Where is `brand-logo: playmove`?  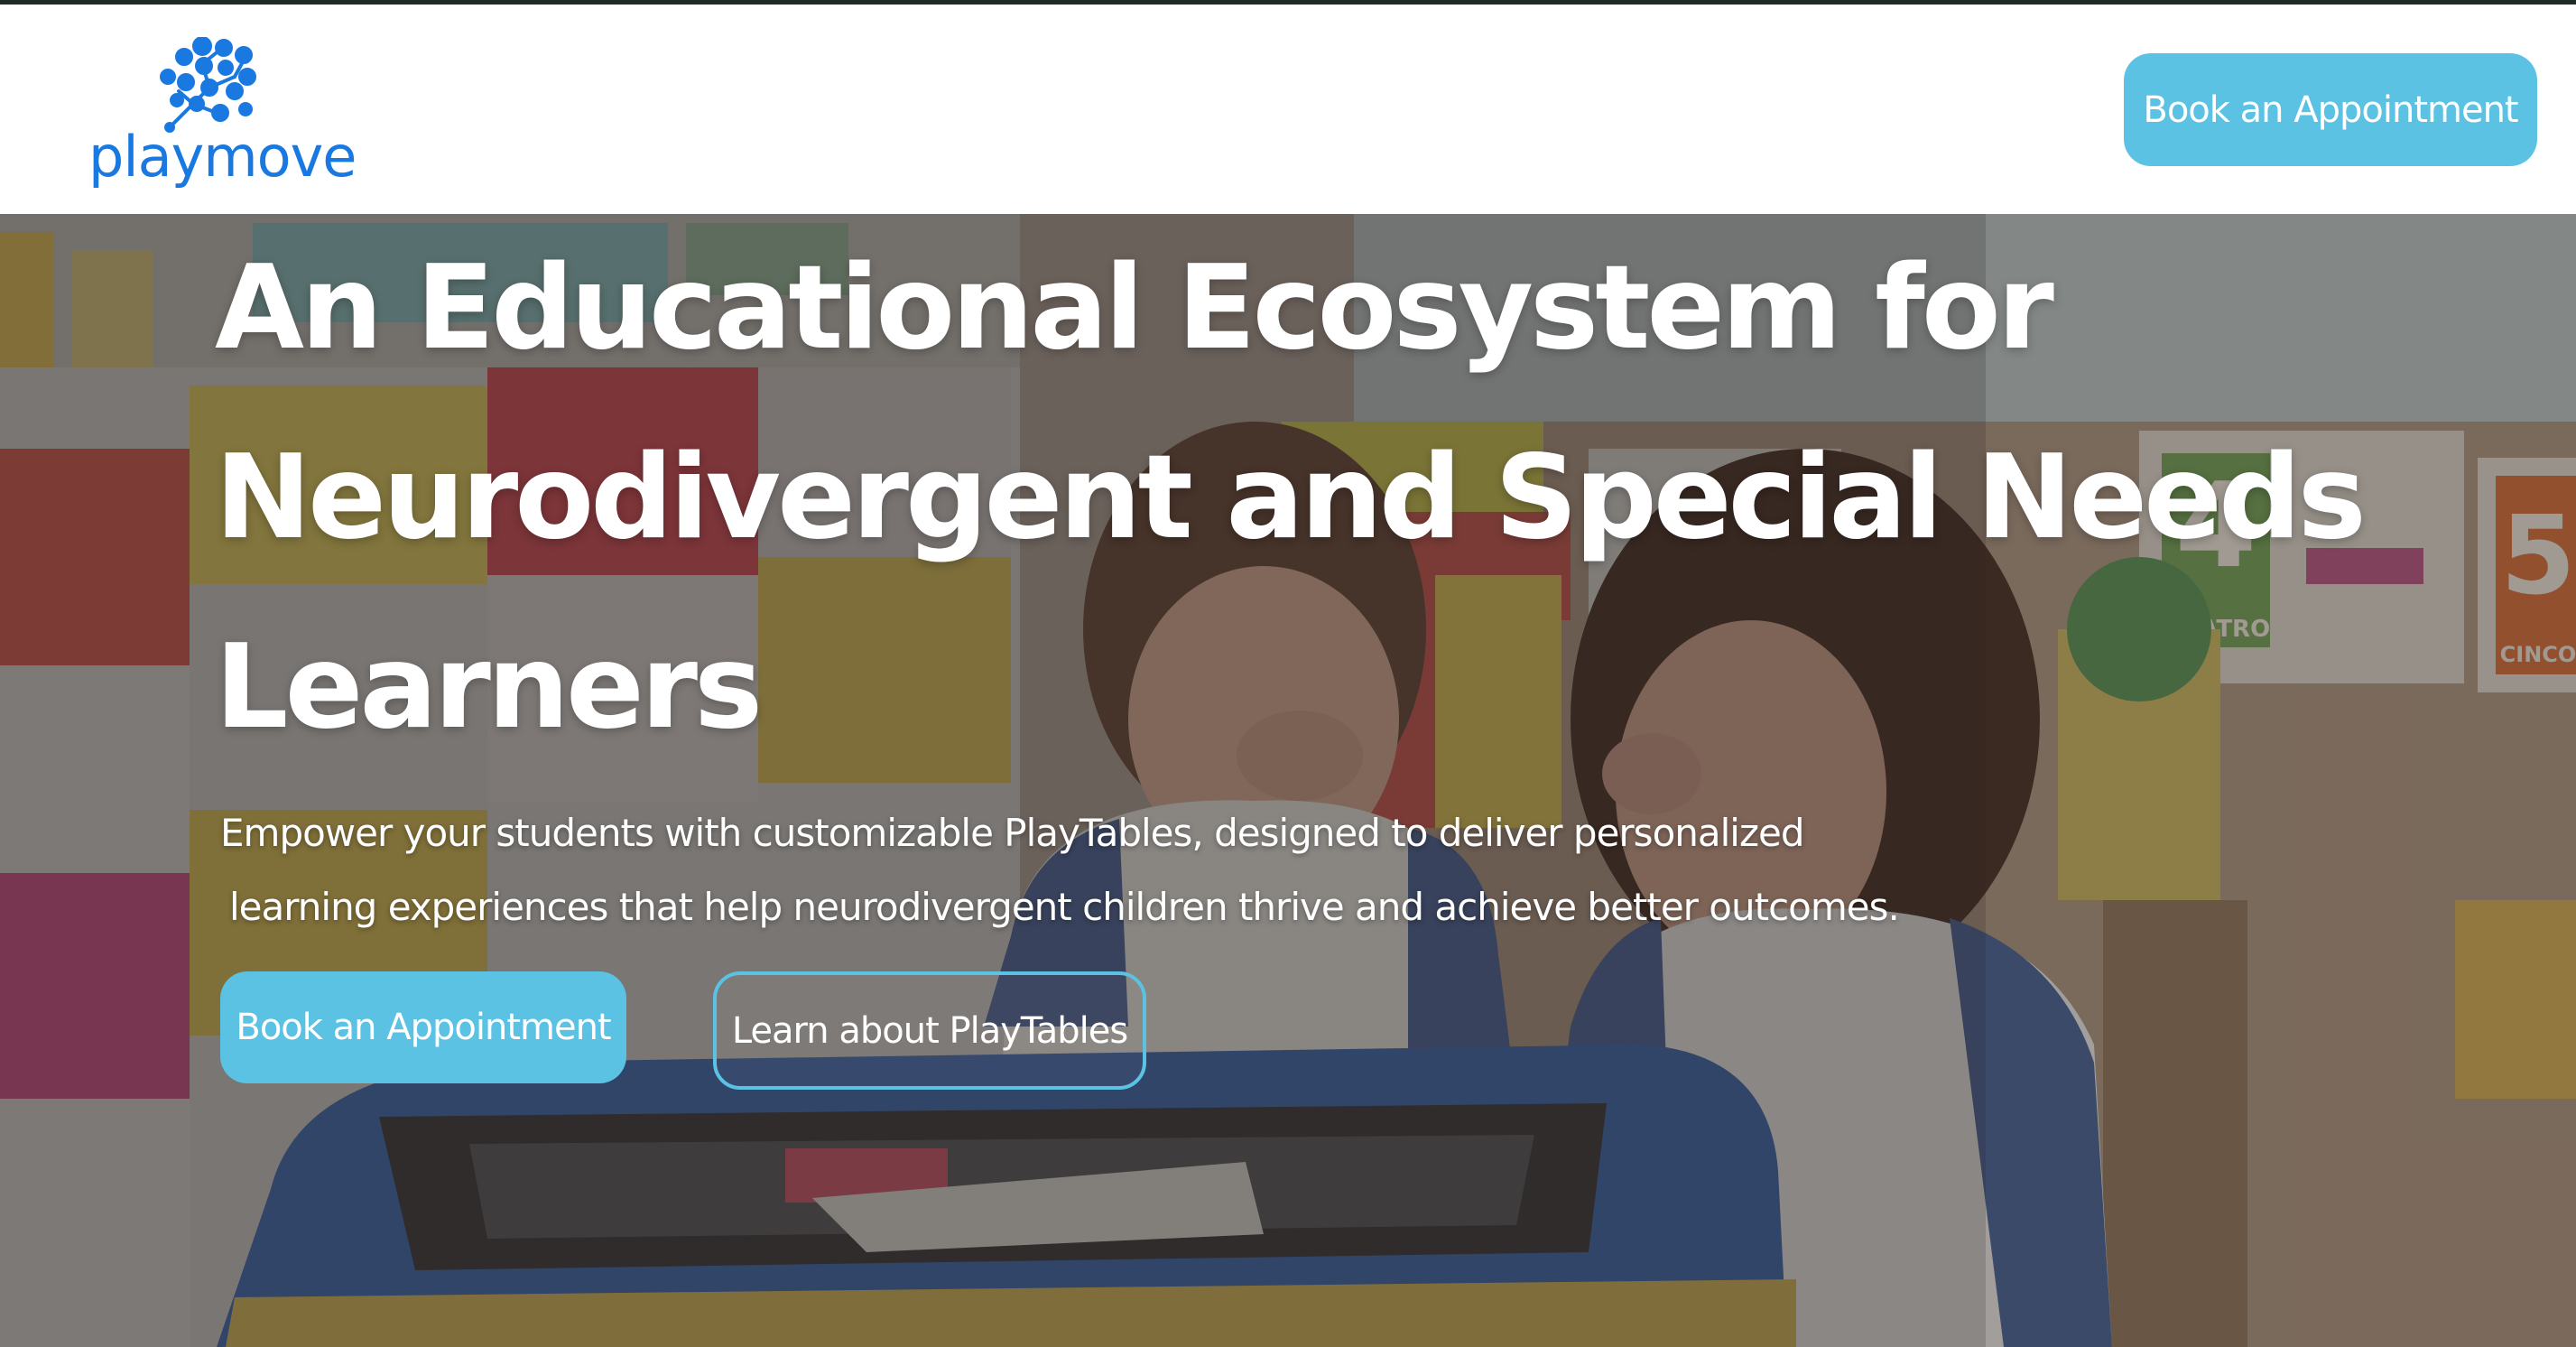
brand-logo: playmove is located at coordinates (223, 113).